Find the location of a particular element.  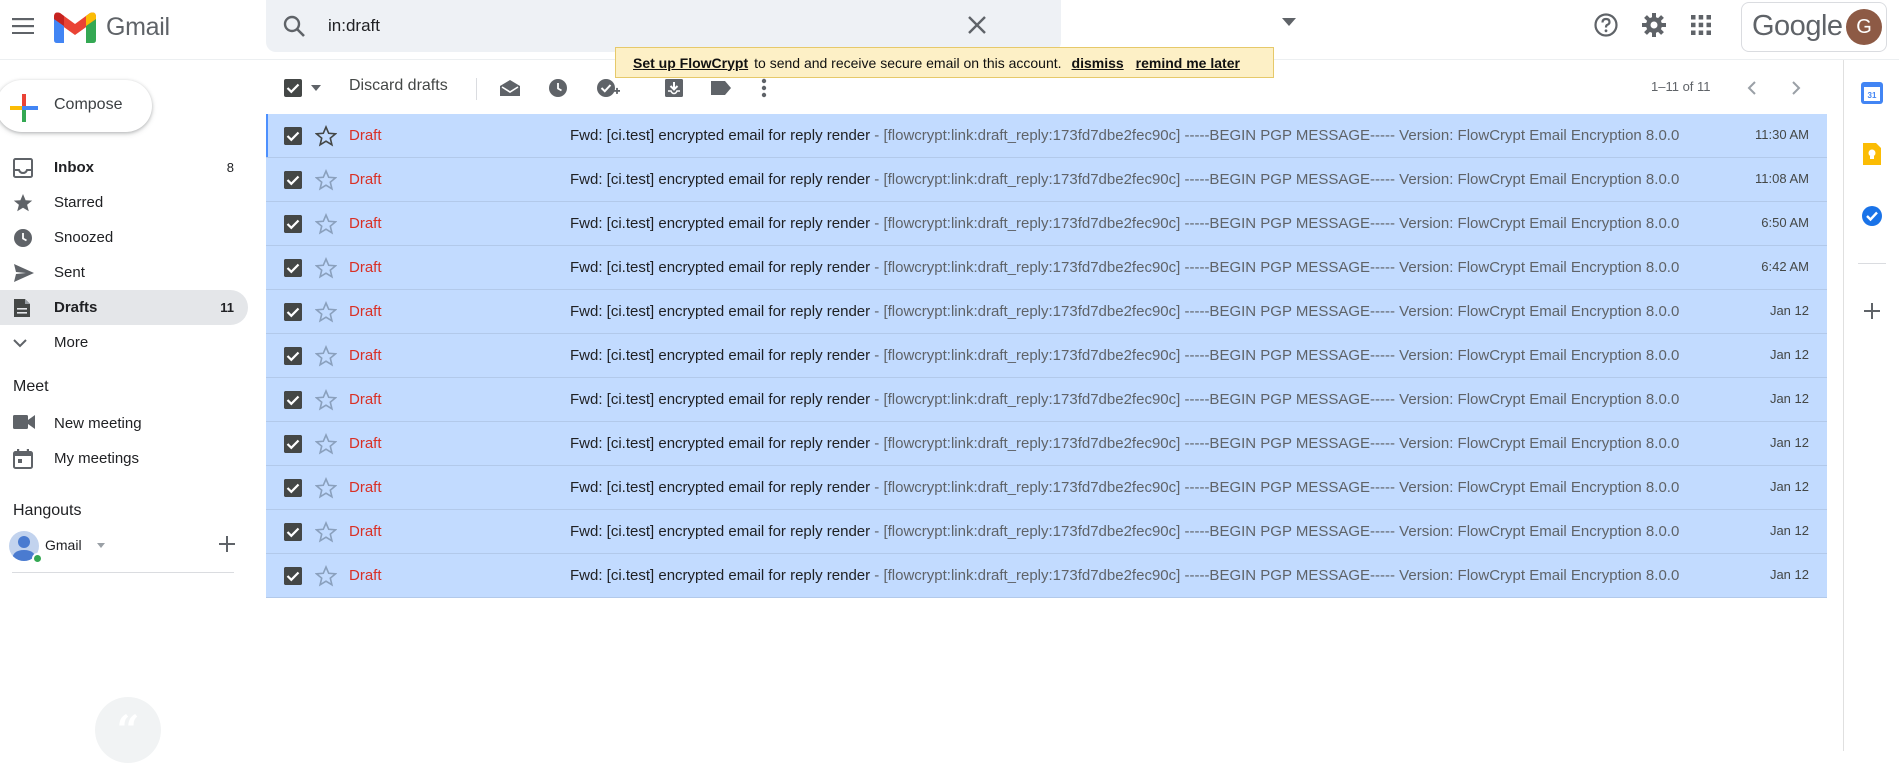

my-meetings-item: My meetings is located at coordinates (124, 458).